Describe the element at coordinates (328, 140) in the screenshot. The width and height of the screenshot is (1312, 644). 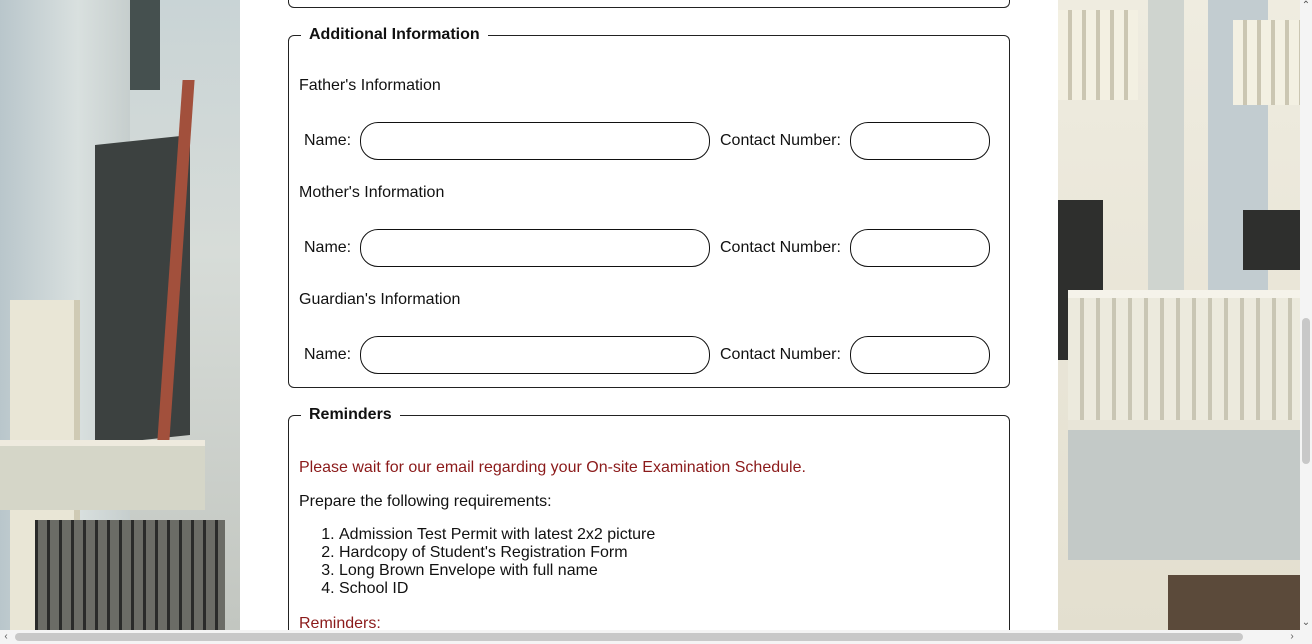
I see `father-name-label: Name:` at that location.